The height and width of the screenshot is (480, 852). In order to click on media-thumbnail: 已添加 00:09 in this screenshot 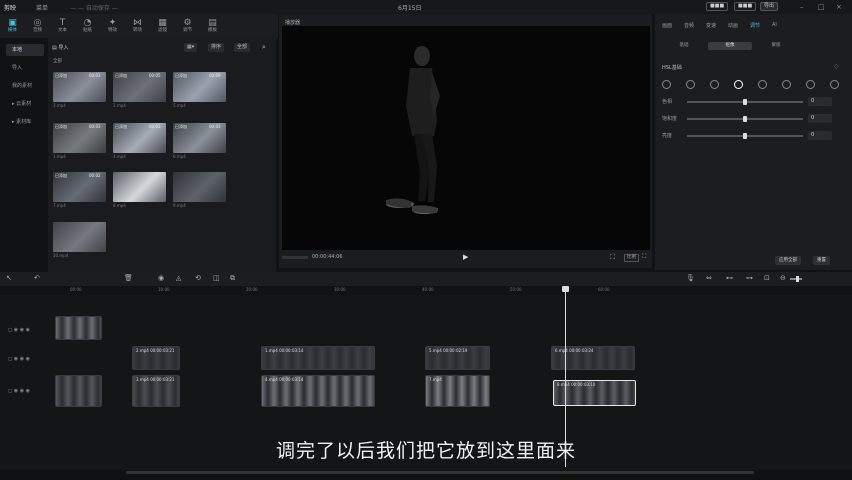, I will do `click(199, 87)`.